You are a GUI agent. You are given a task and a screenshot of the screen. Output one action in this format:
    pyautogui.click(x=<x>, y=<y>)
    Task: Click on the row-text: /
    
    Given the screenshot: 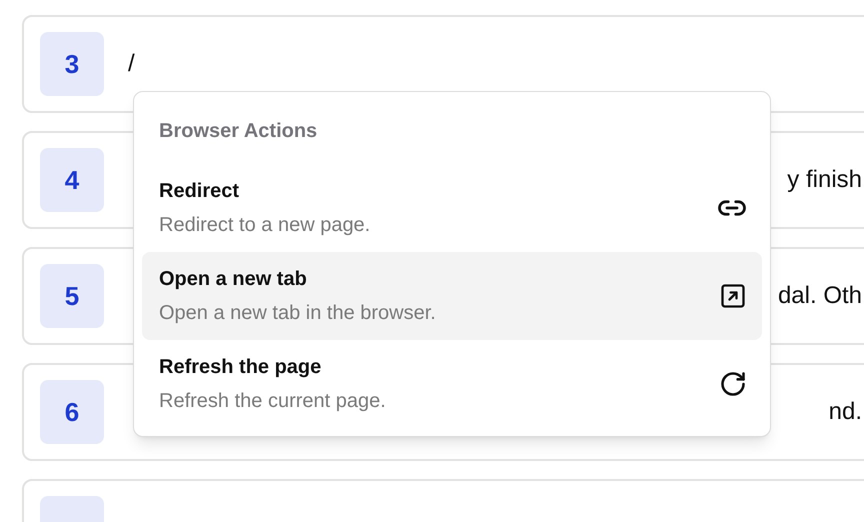 What is the action you would take?
    pyautogui.click(x=131, y=64)
    